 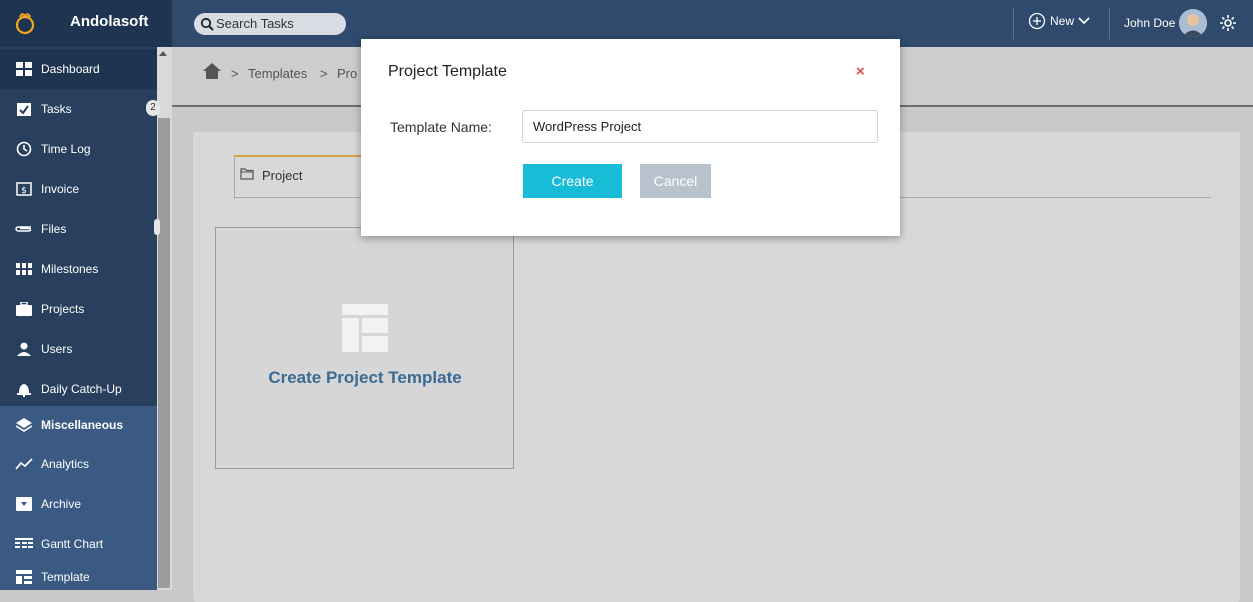 I want to click on sidebar-item-invoice: $ Invoice, so click(x=78, y=189).